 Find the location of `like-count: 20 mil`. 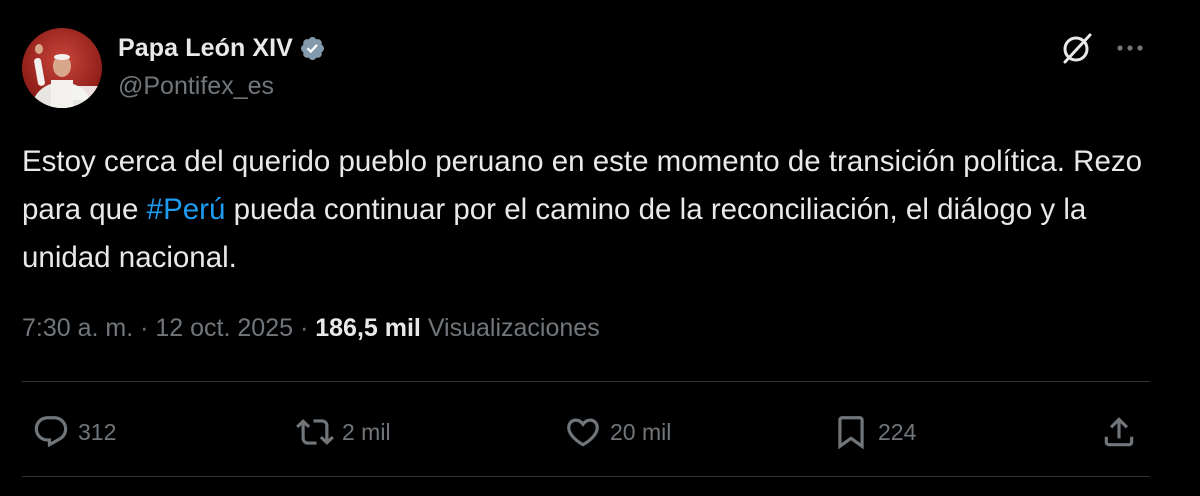

like-count: 20 mil is located at coordinates (641, 431).